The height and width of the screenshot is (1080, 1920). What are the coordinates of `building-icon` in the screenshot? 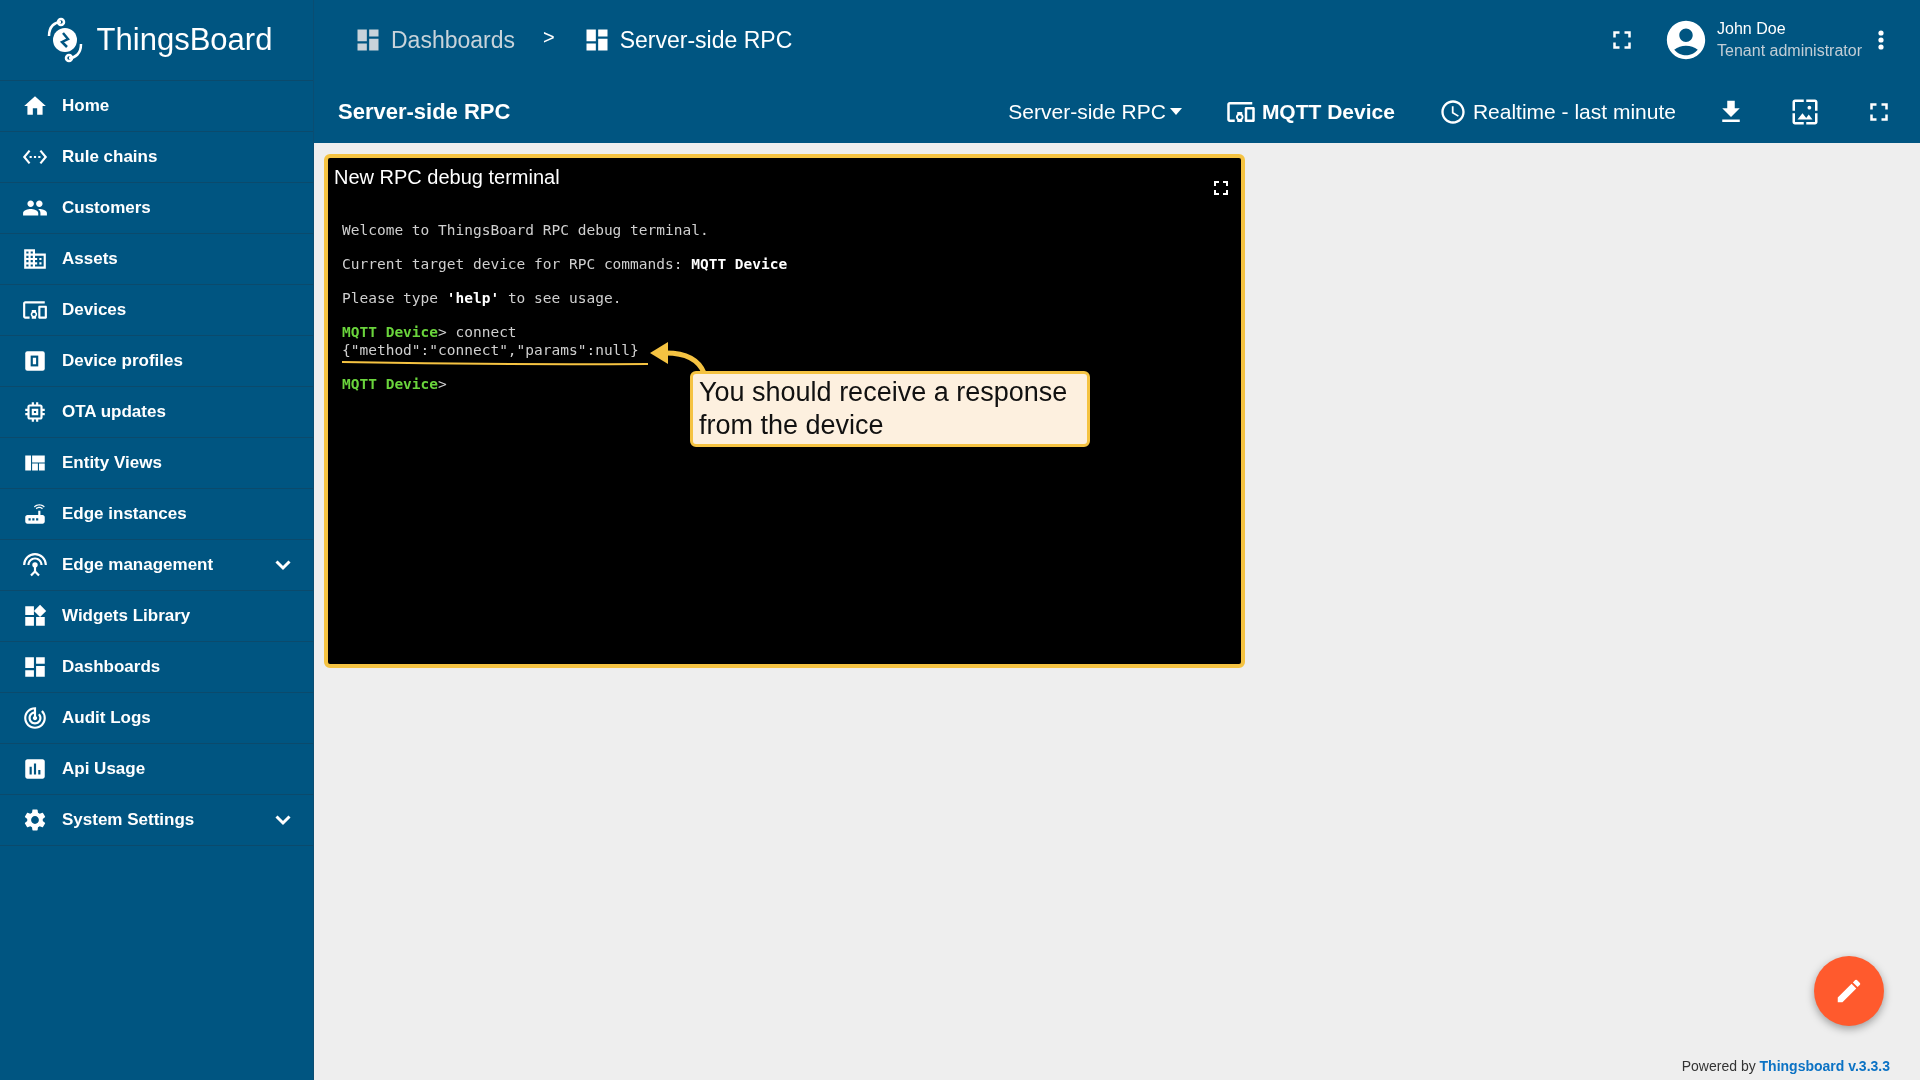 It's located at (35, 259).